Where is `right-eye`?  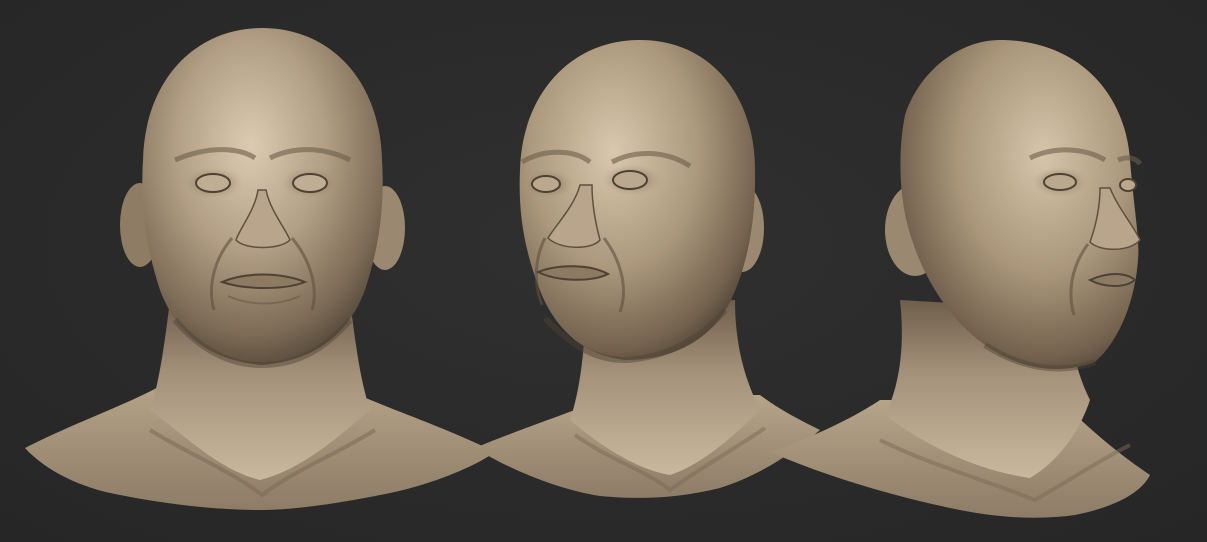
right-eye is located at coordinates (1060, 182).